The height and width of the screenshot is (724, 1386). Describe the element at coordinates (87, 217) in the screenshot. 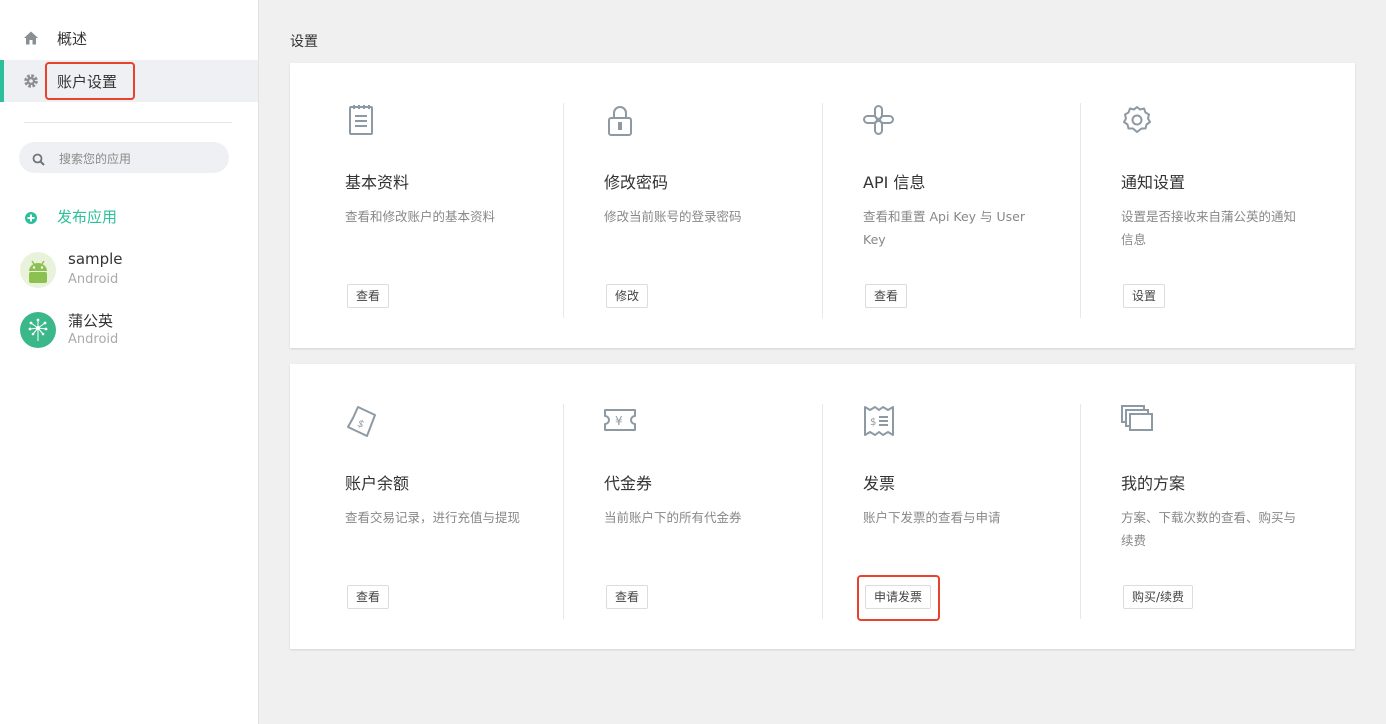

I see `publish-app-label: 发布应用` at that location.